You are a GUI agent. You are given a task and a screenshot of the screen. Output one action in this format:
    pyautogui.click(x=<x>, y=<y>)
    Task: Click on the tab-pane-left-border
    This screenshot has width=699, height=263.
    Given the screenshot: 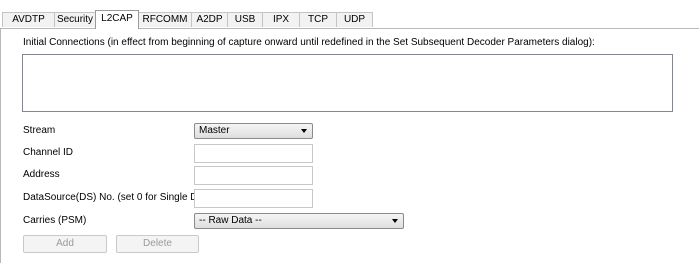 What is the action you would take?
    pyautogui.click(x=0, y=145)
    